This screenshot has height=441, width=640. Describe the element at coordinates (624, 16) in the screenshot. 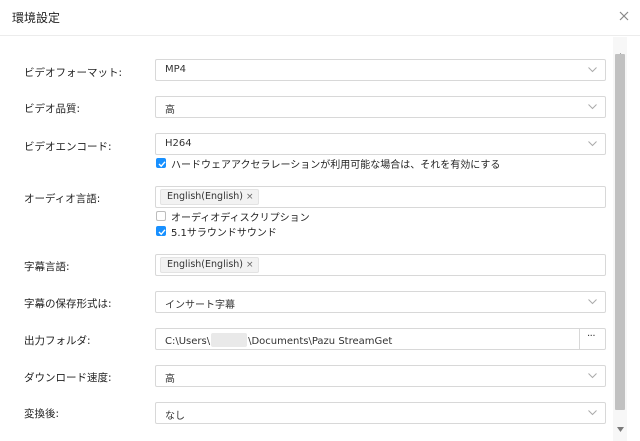

I see `close-icon` at that location.